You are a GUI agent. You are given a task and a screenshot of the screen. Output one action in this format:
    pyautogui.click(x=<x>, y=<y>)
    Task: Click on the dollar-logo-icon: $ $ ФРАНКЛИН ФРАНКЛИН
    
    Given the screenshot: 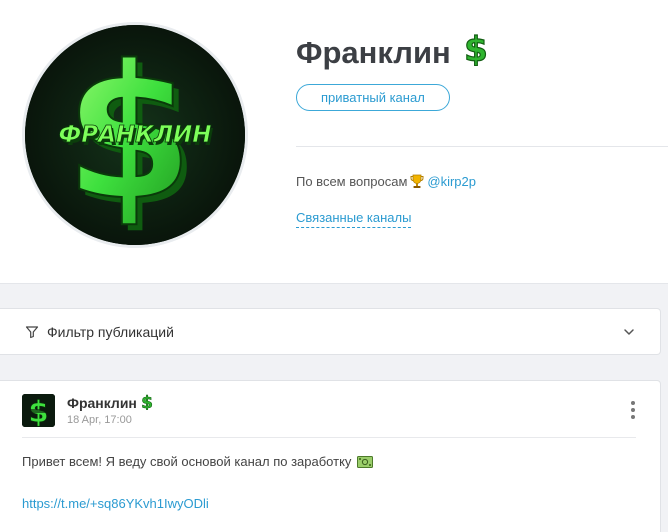 What is the action you would take?
    pyautogui.click(x=135, y=135)
    